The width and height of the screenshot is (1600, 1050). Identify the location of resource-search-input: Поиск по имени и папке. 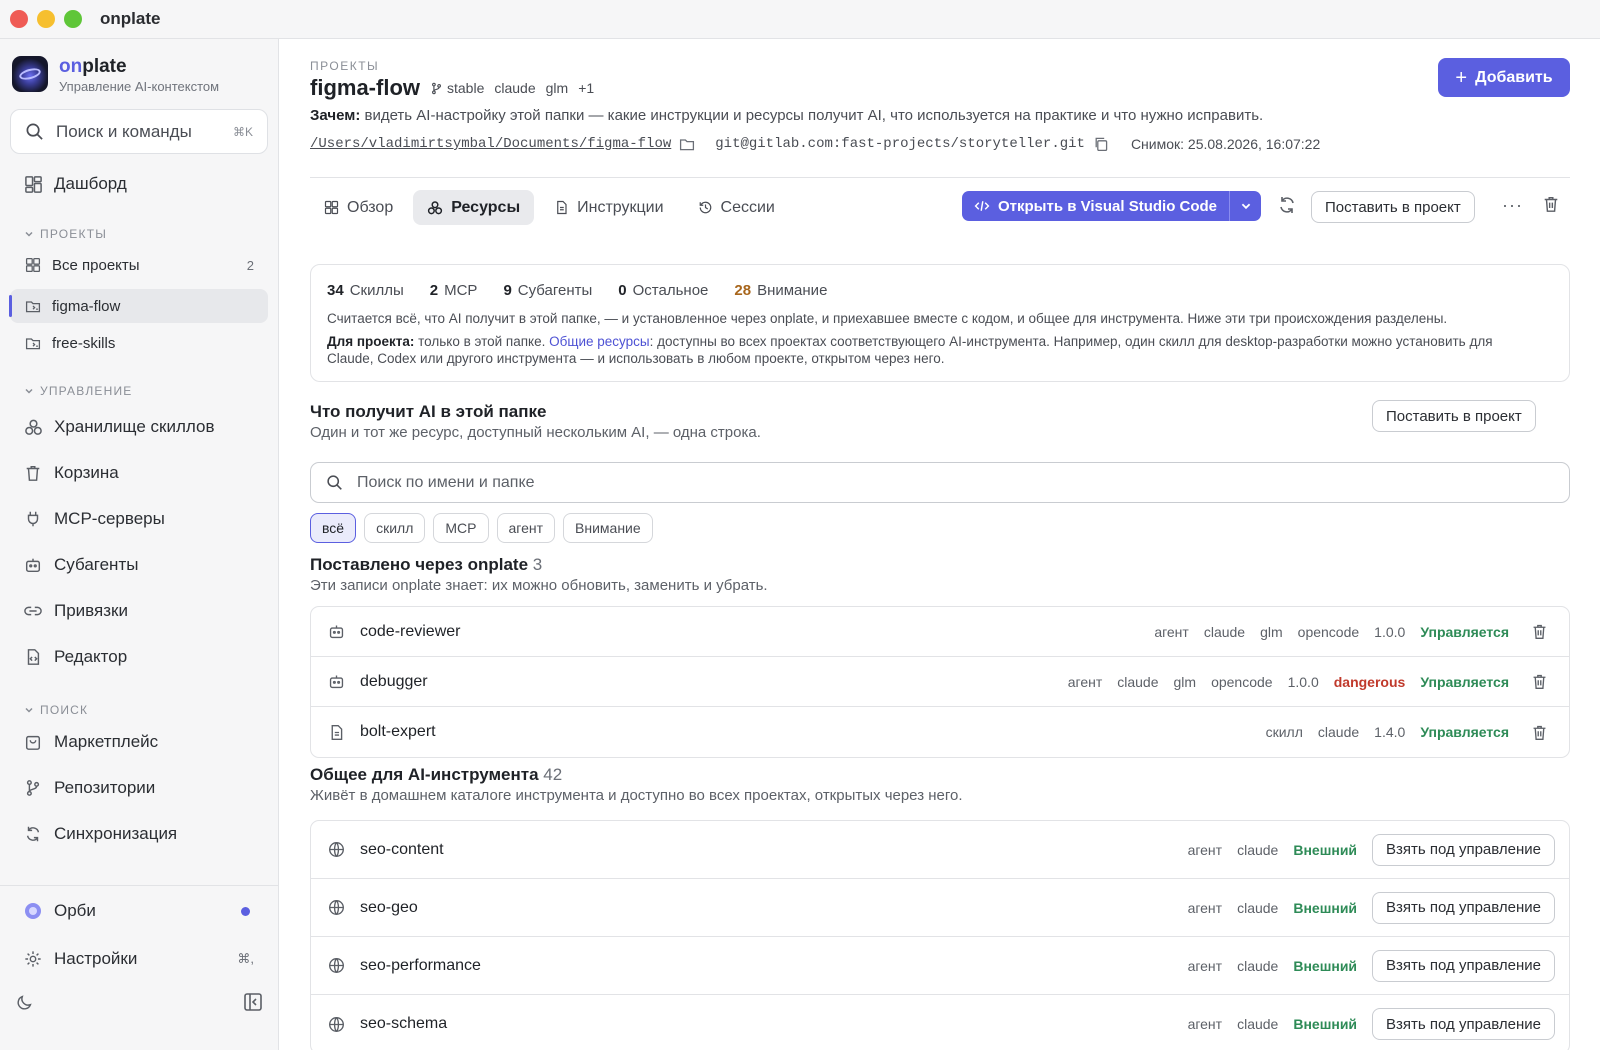
(940, 482).